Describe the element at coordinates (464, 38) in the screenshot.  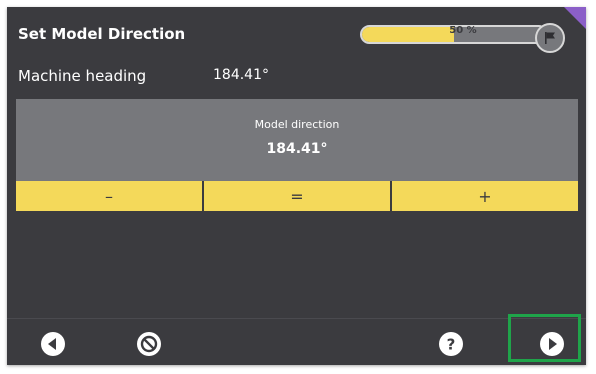
I see `progress-indicator: 50 %` at that location.